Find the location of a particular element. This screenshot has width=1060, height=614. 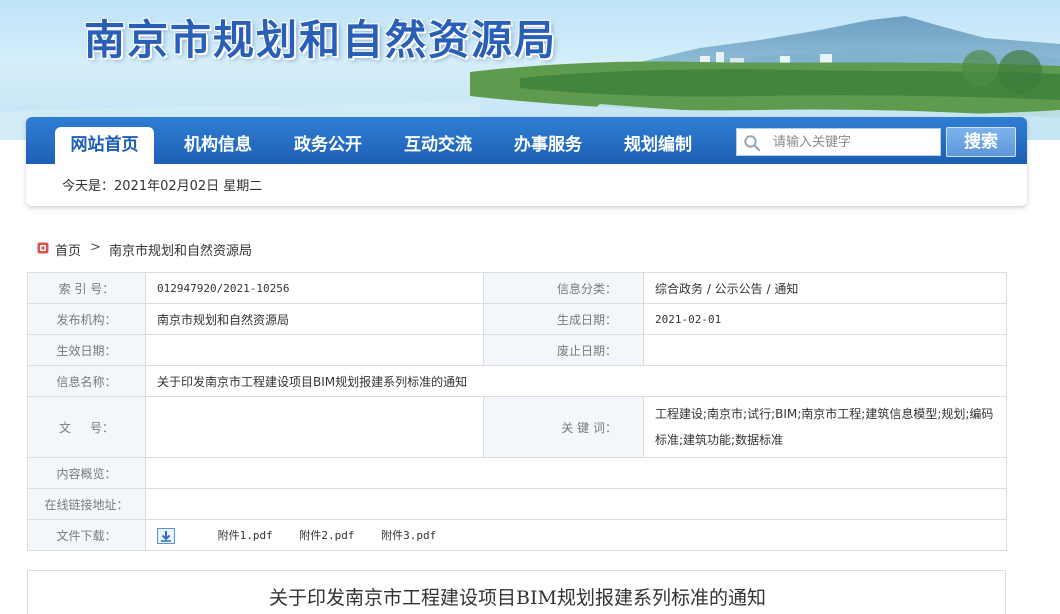

breadcrumb-current-link: 南京市规划和自然资源局 is located at coordinates (180, 249).